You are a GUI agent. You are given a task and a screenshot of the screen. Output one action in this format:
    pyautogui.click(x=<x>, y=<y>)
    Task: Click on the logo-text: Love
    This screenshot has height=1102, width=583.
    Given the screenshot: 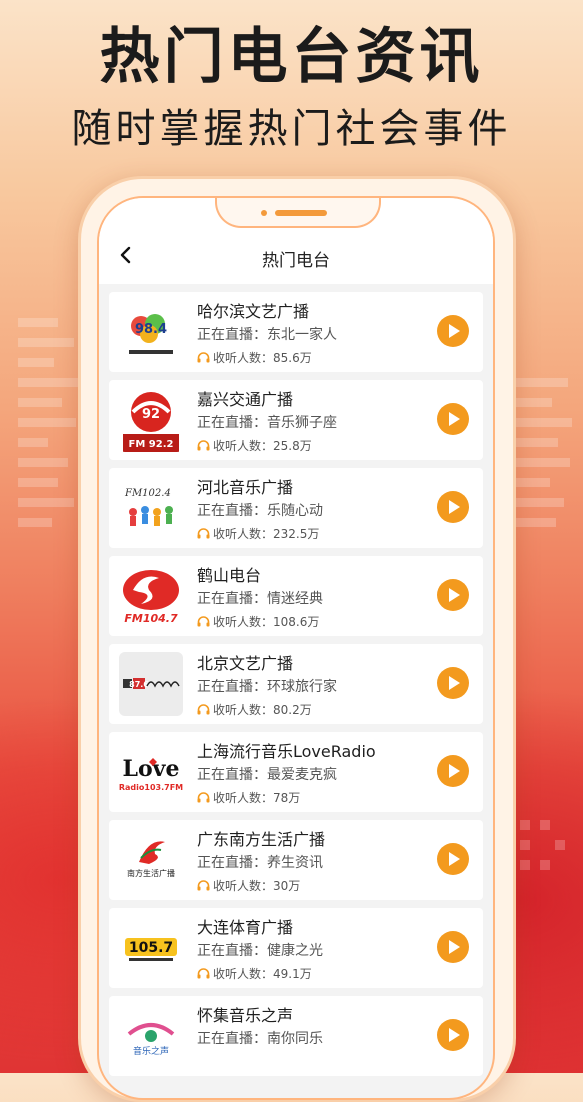 What is the action you would take?
    pyautogui.click(x=151, y=769)
    